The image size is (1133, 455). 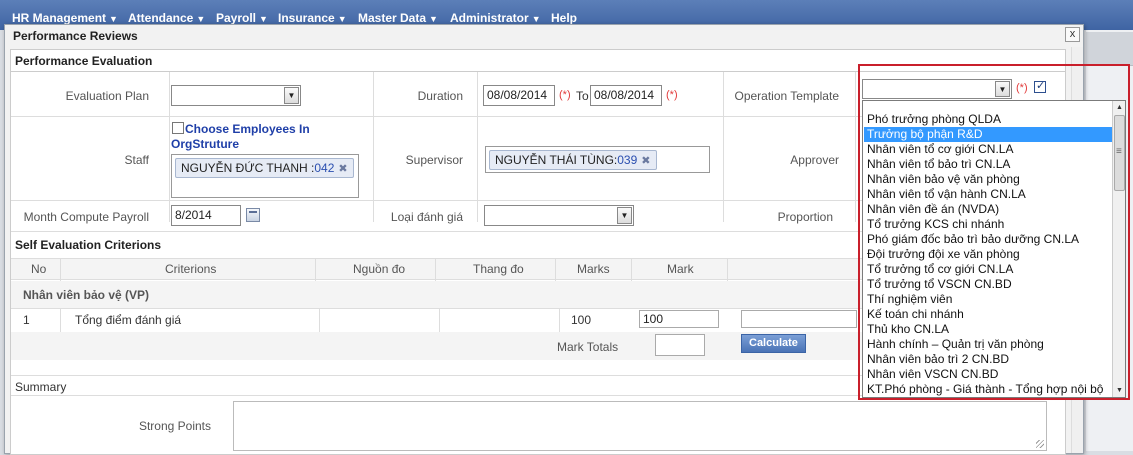 I want to click on supervisor-tag: NGUYỄN THÁI TÙNG:039 ✖, so click(x=573, y=160).